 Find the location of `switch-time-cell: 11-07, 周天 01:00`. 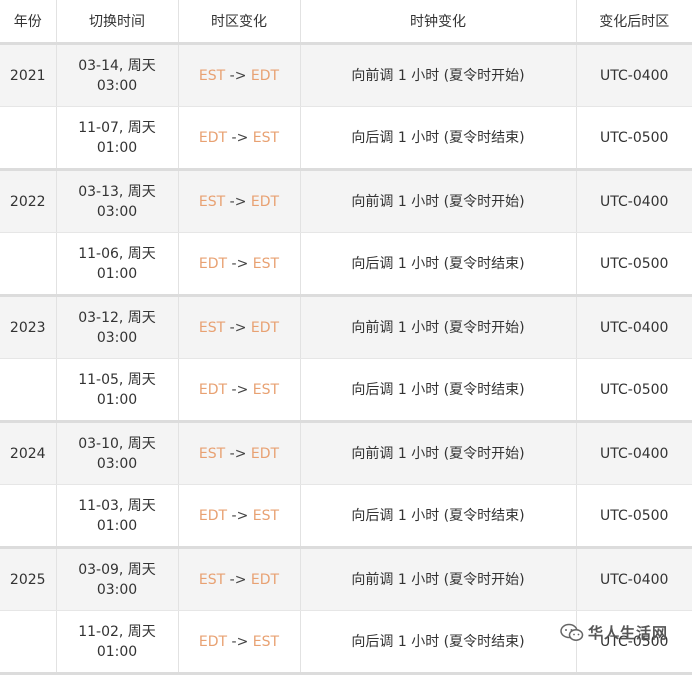

switch-time-cell: 11-07, 周天 01:00 is located at coordinates (117, 138).